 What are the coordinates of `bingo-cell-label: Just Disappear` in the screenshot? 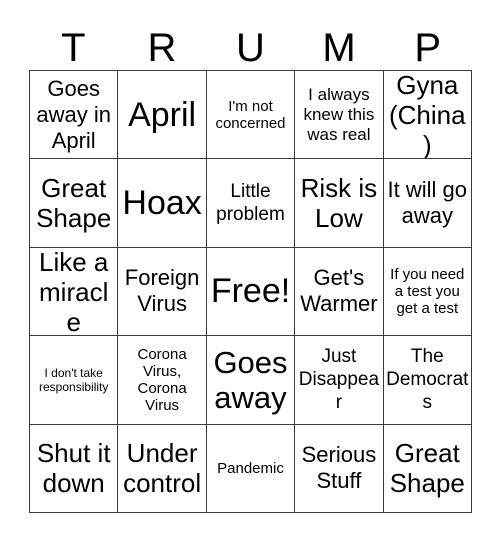 It's located at (339, 380).